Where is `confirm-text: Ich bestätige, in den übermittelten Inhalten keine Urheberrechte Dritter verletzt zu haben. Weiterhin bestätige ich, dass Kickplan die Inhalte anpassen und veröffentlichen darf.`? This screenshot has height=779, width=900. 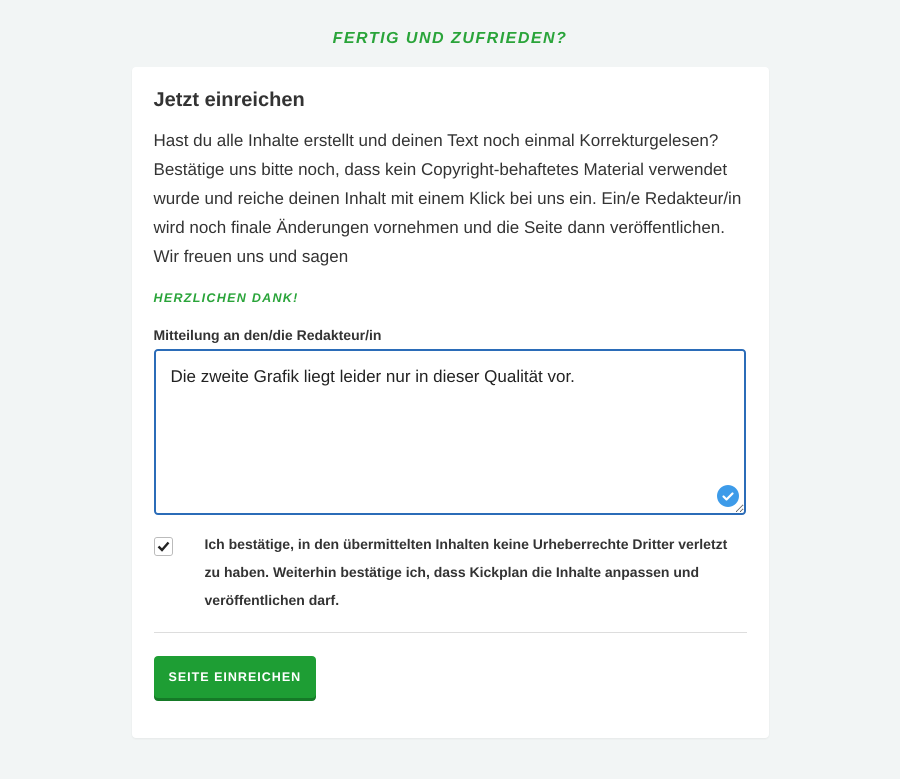 confirm-text: Ich bestätige, in den übermittelten Inhalten keine Urheberrechte Dritter verletzt zu haben. Weiterhin bestätige ich, dass Kickplan die Inhalte anpassen und veröffentlichen darf. is located at coordinates (466, 572).